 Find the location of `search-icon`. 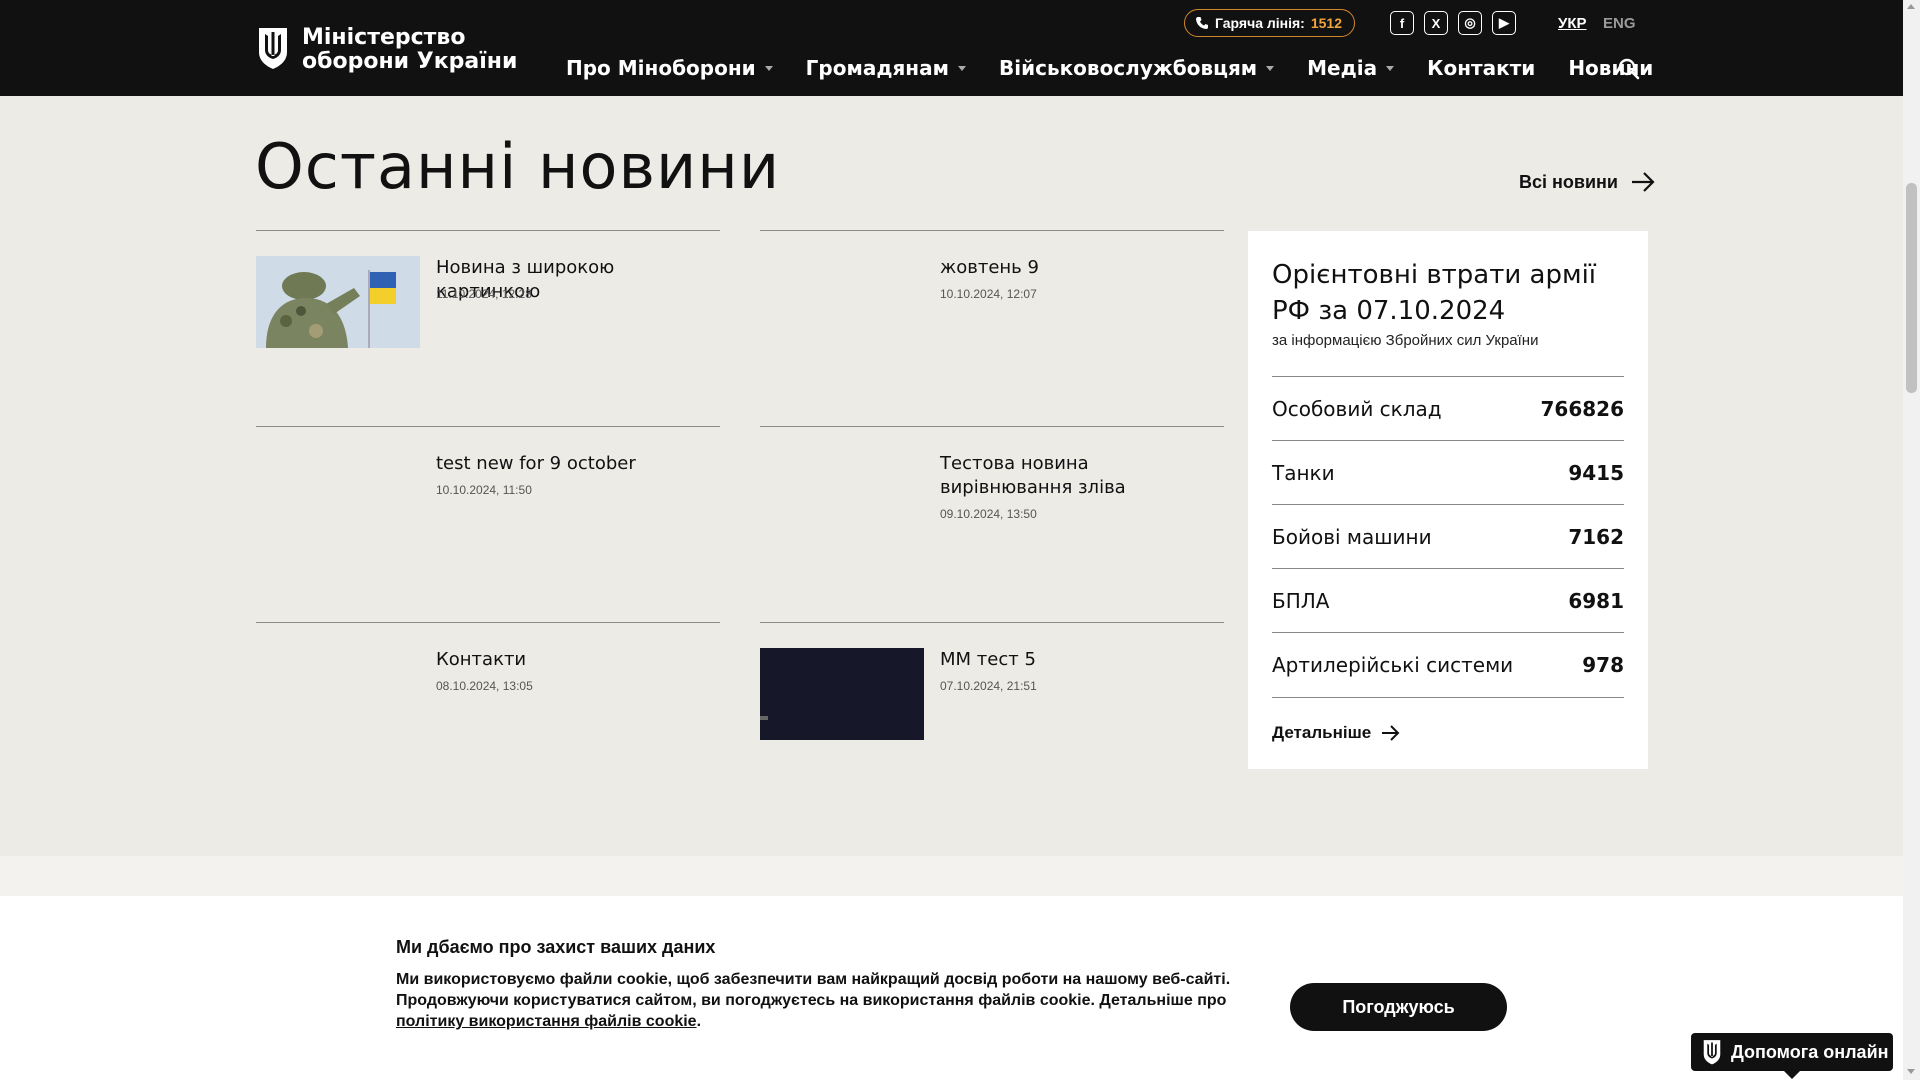

search-icon is located at coordinates (1629, 69).